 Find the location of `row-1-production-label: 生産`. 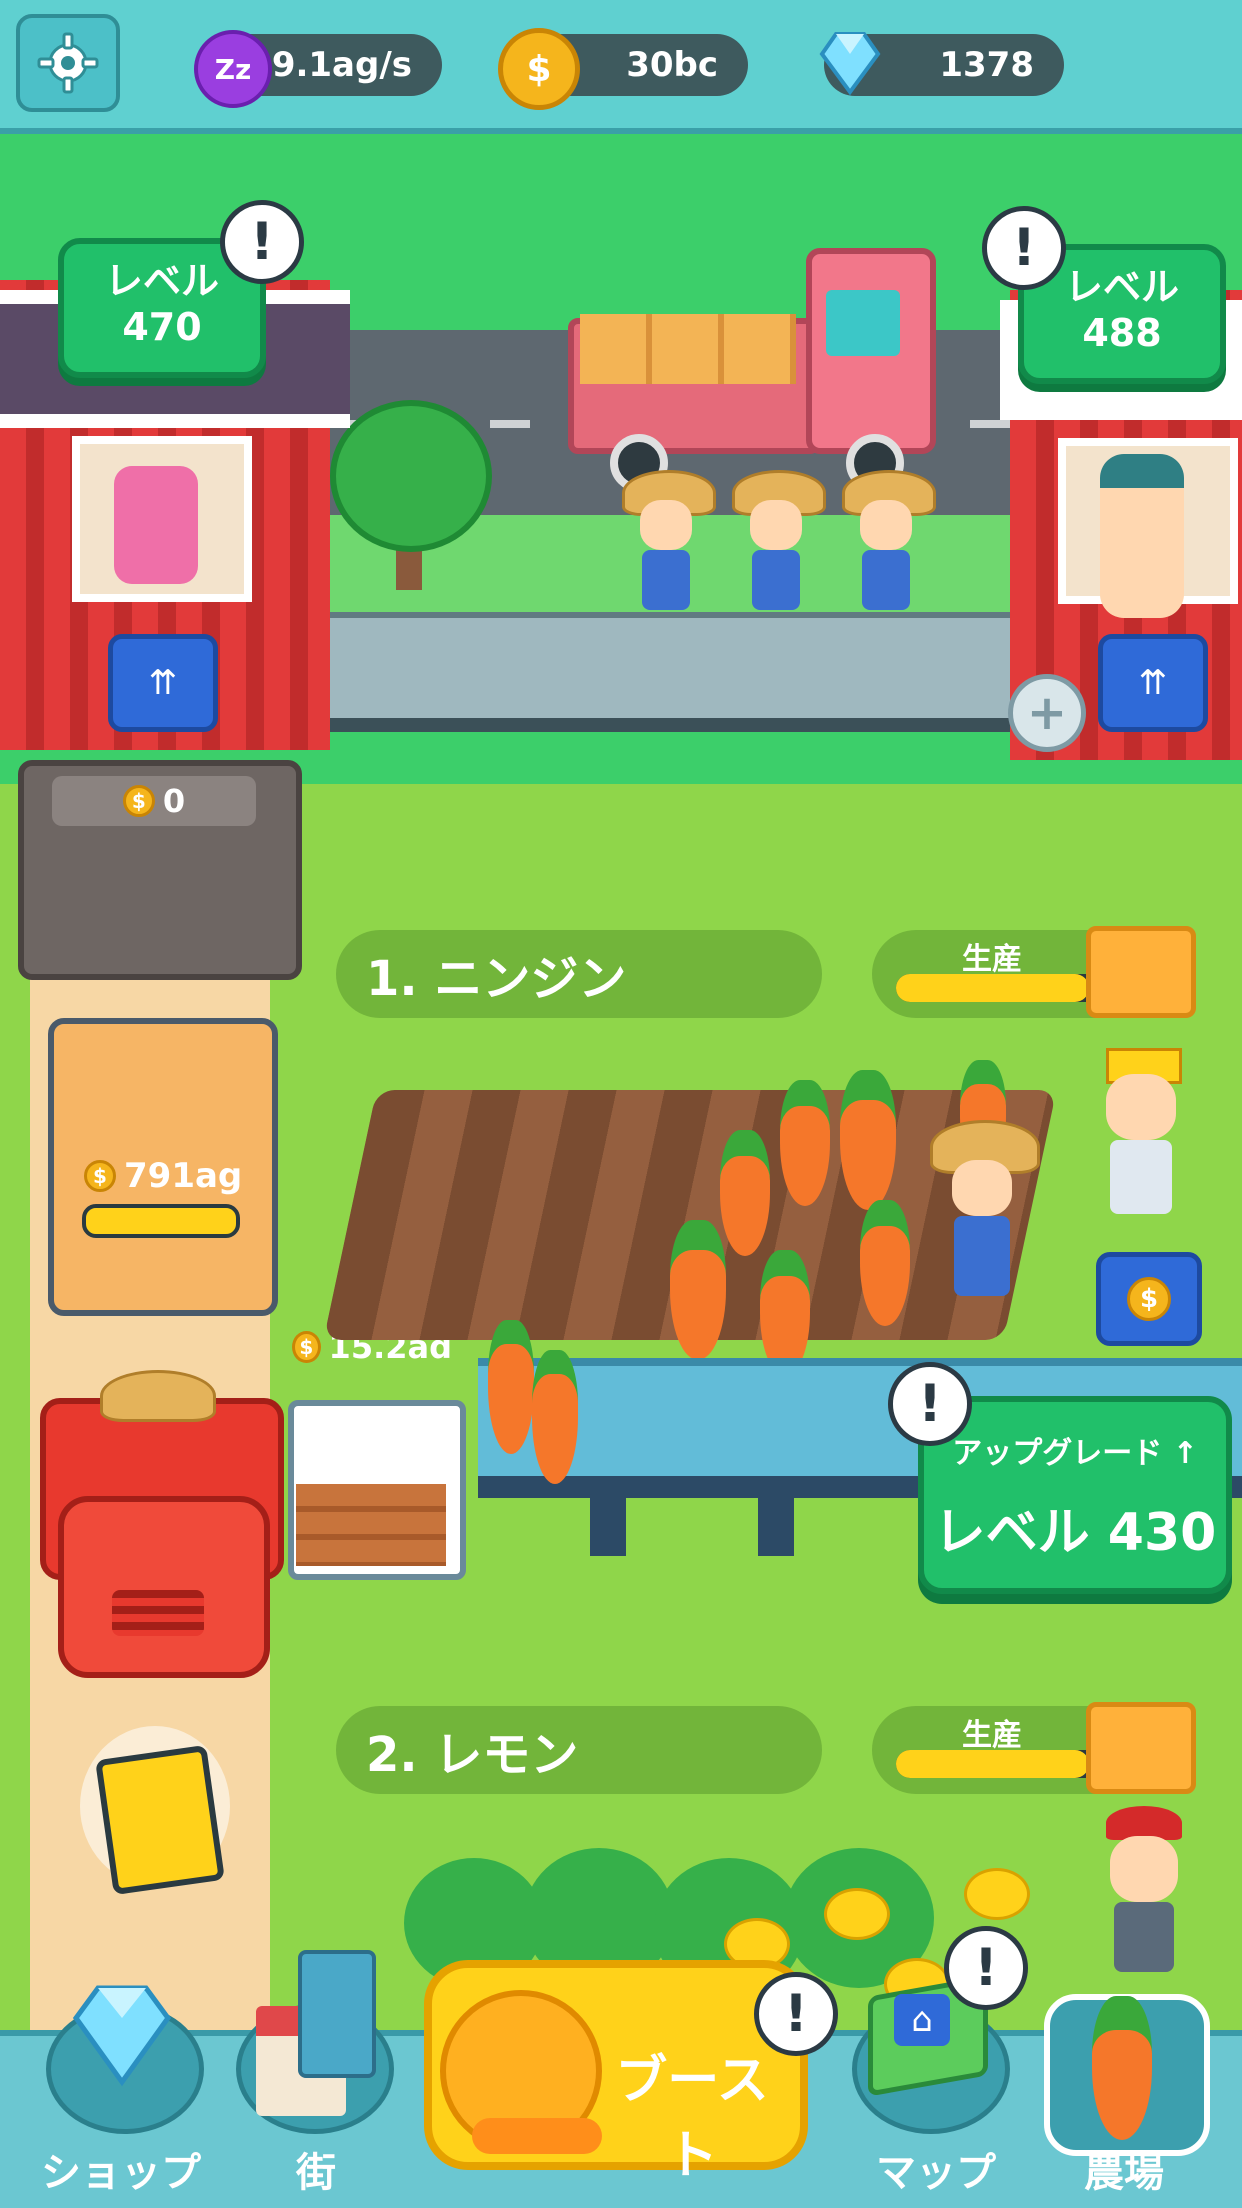

row-1-production-label: 生産 is located at coordinates (992, 959).